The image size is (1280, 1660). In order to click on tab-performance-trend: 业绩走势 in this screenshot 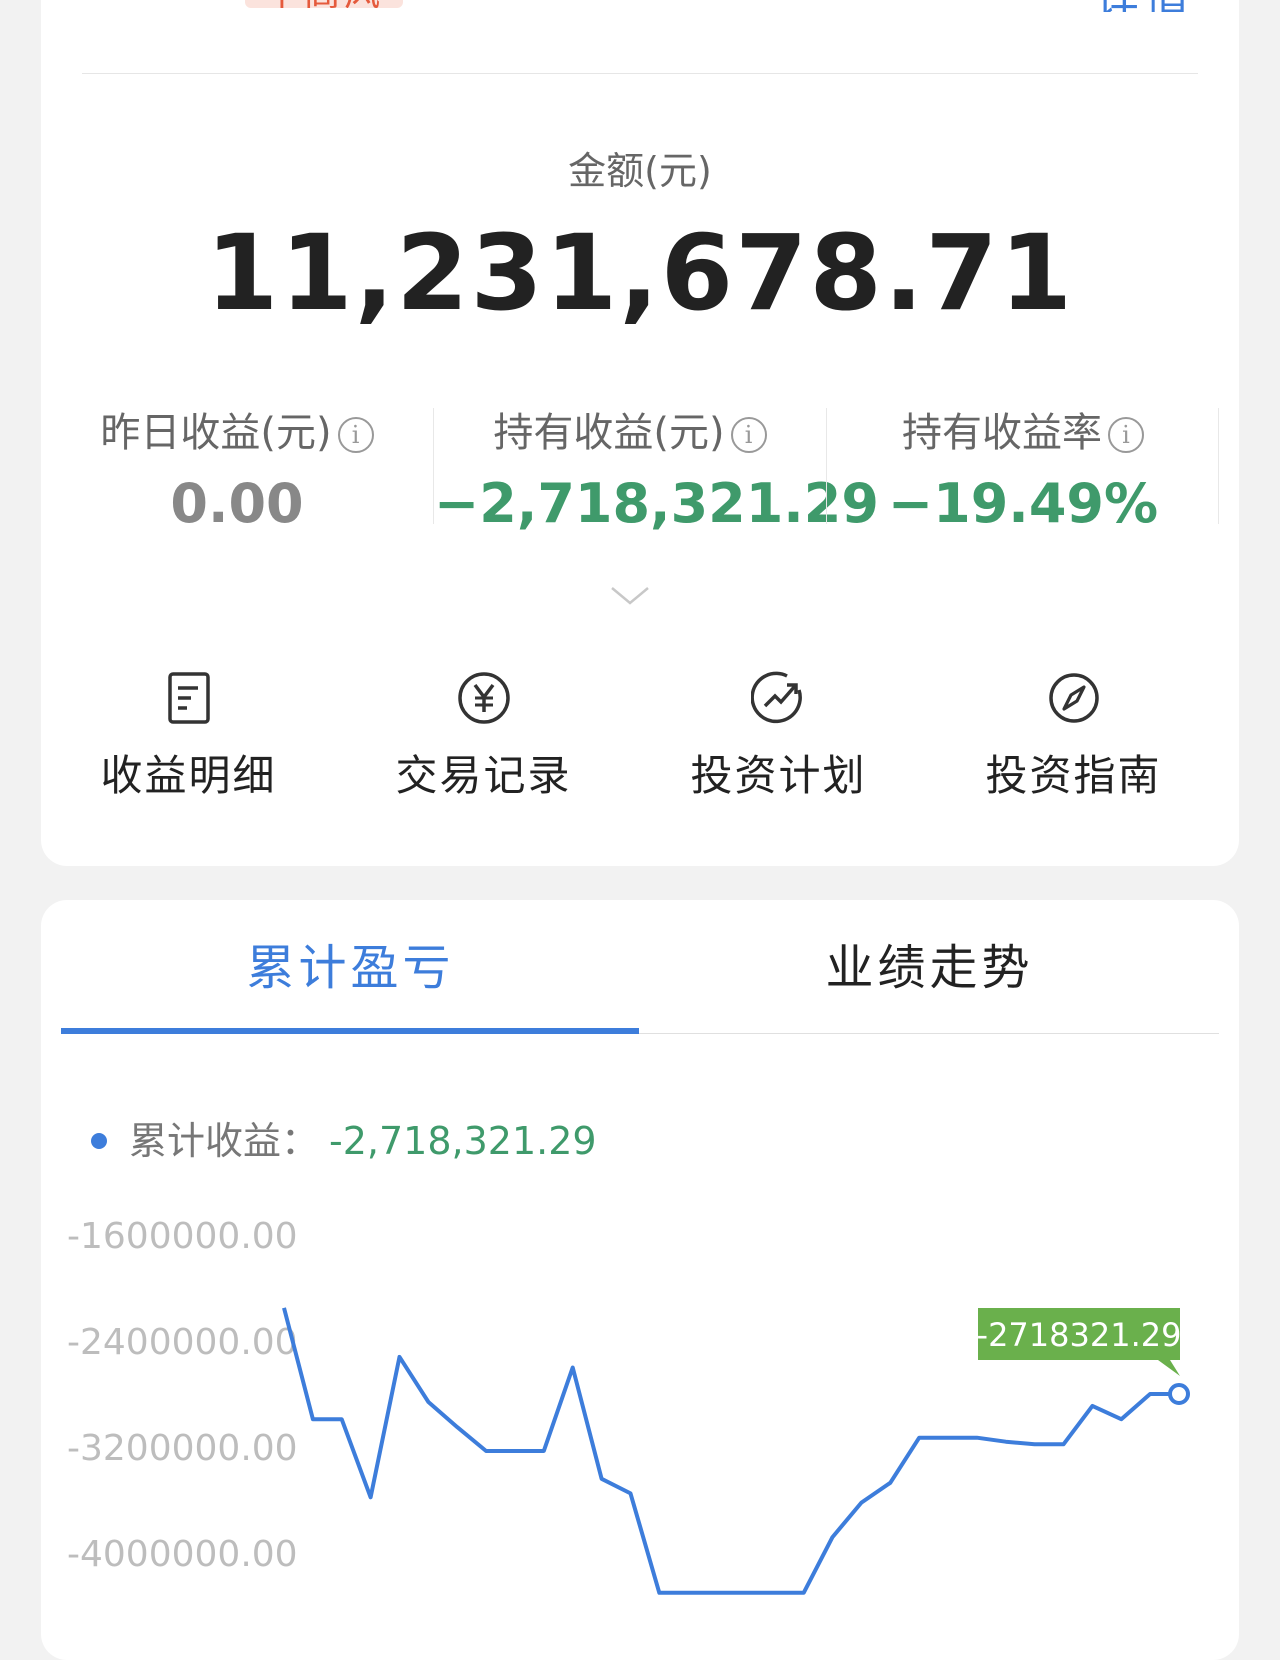, I will do `click(929, 963)`.